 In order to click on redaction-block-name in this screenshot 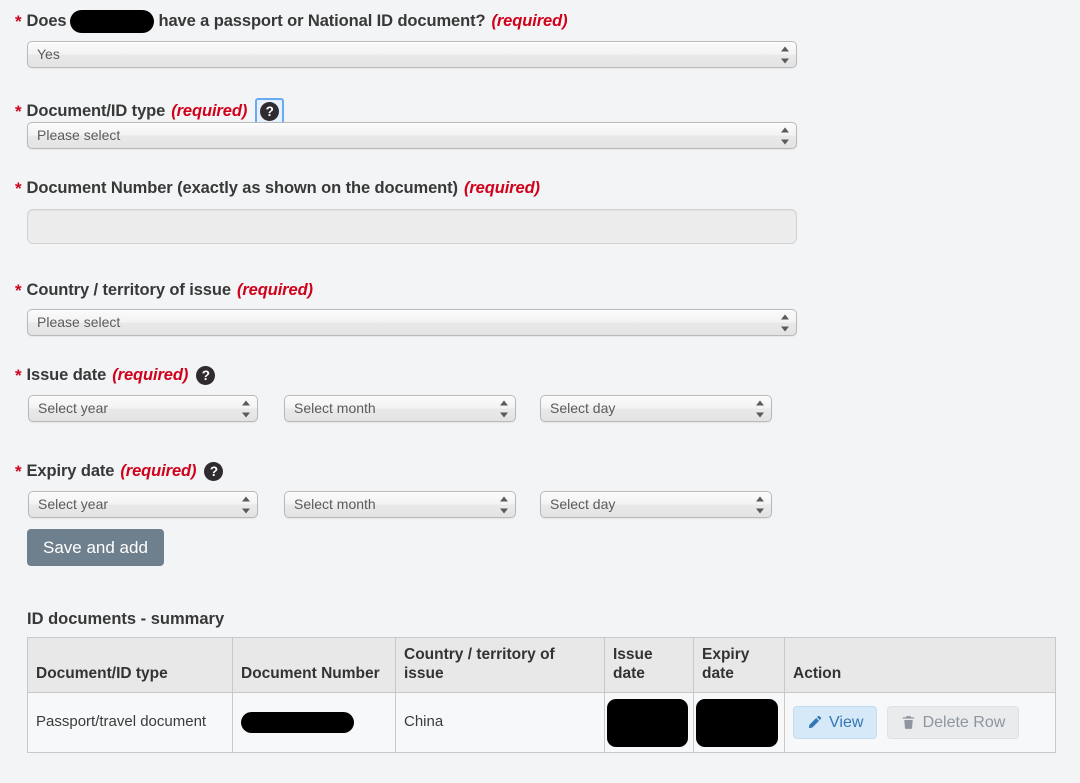, I will do `click(112, 21)`.